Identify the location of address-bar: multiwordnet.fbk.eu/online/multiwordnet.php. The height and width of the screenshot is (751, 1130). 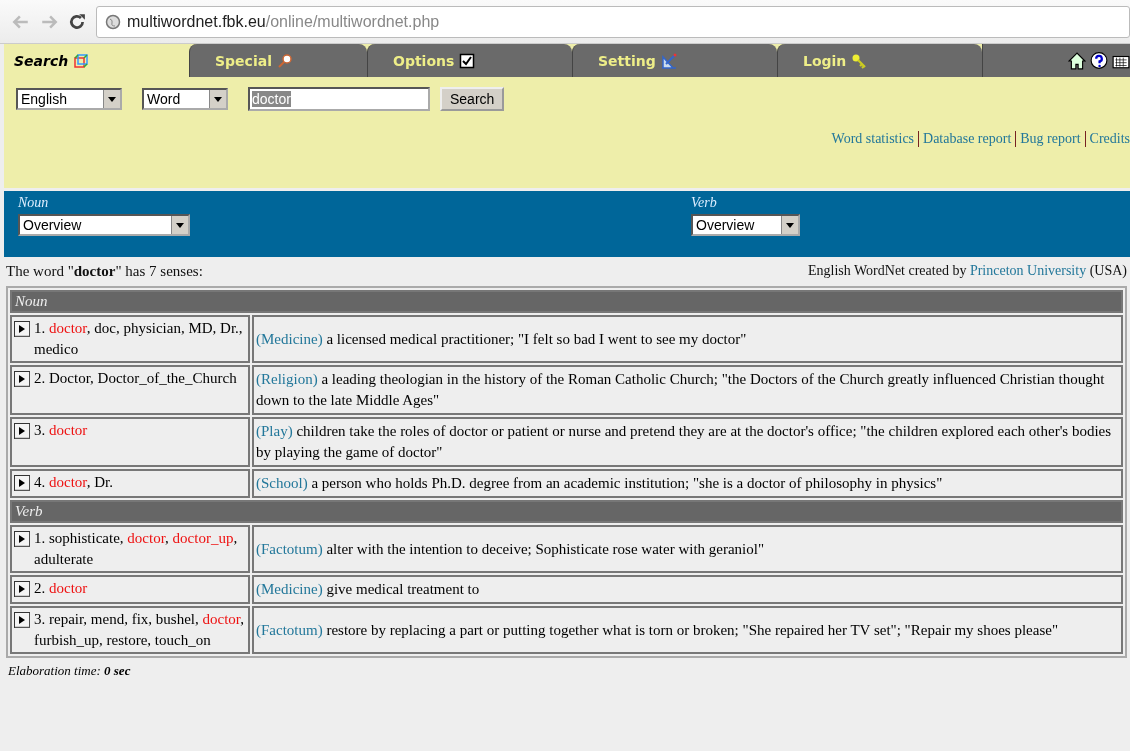
(613, 21).